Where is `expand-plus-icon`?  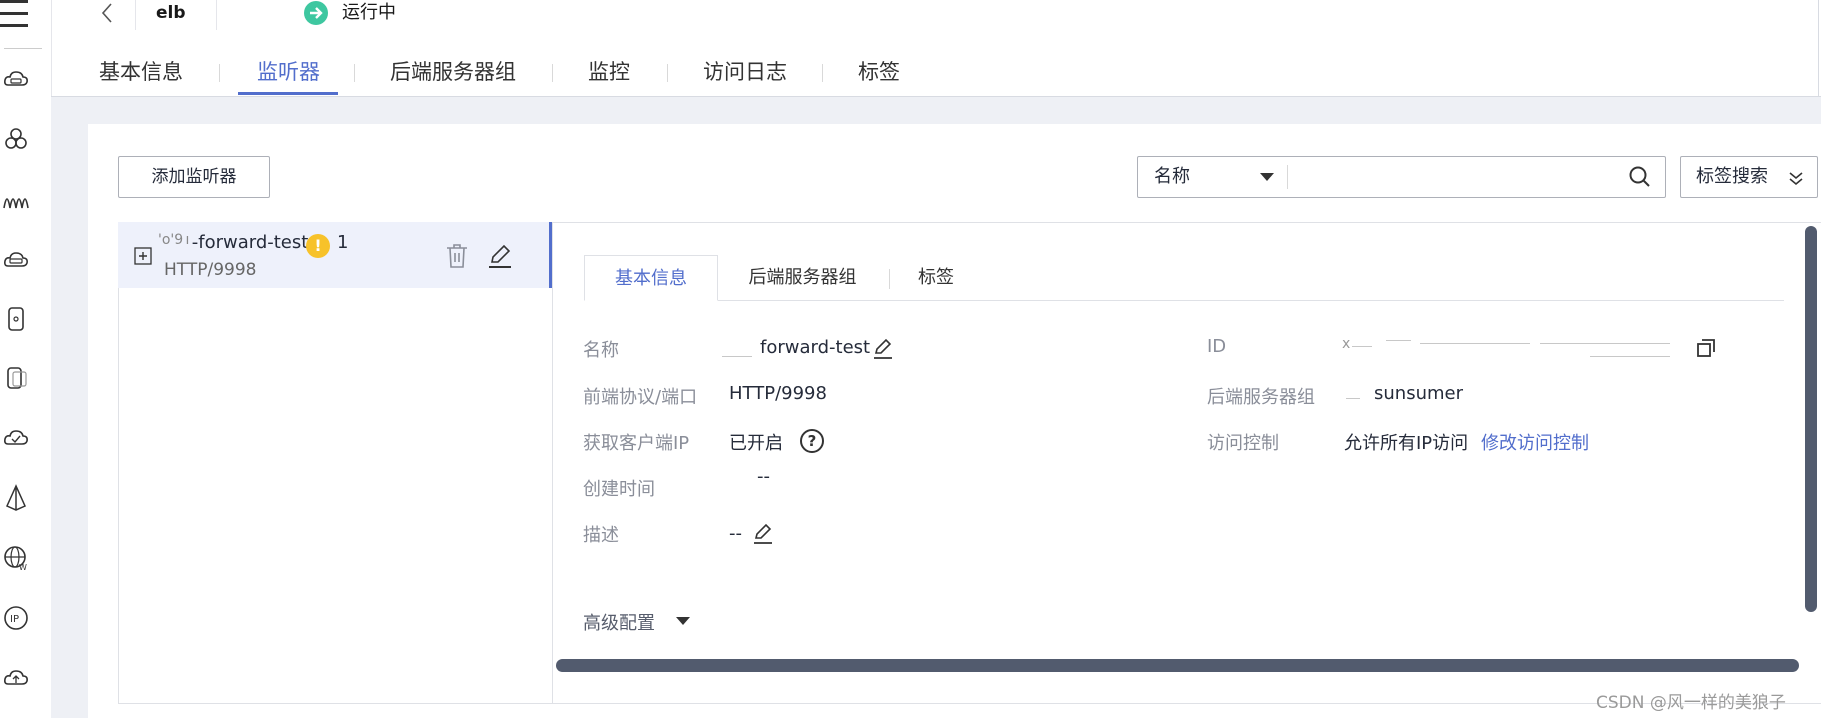
expand-plus-icon is located at coordinates (143, 256).